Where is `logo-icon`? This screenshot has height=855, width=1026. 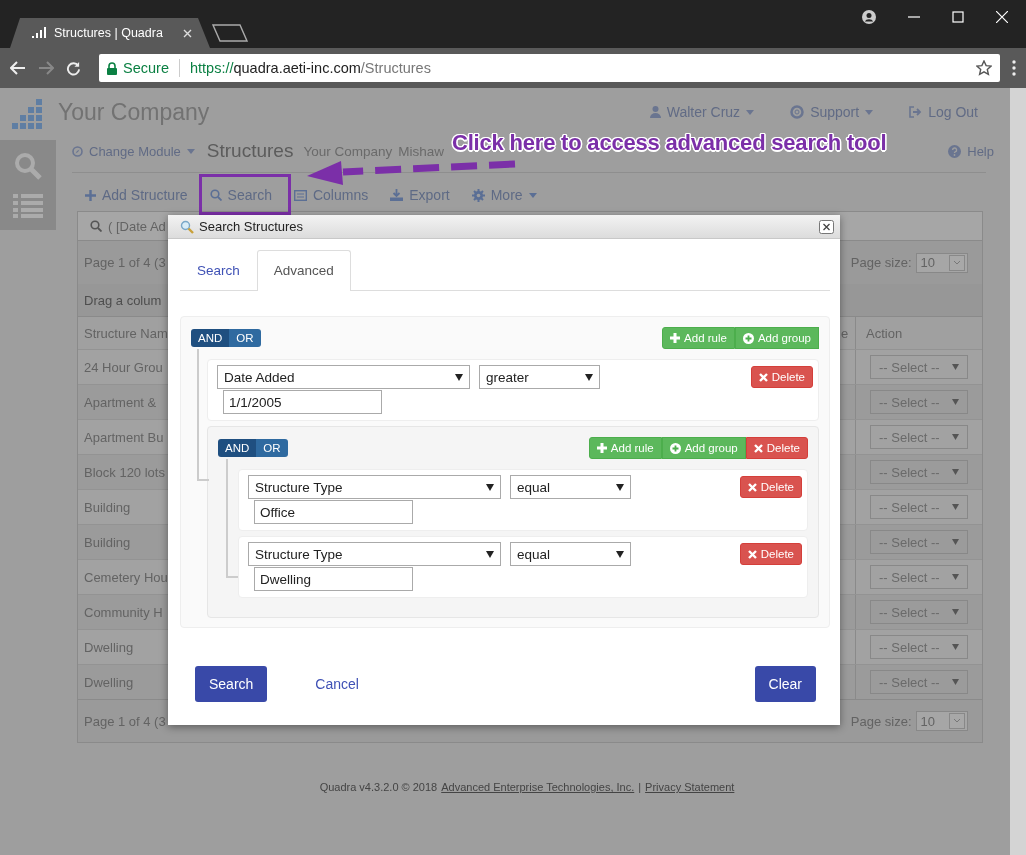
logo-icon is located at coordinates (28, 114).